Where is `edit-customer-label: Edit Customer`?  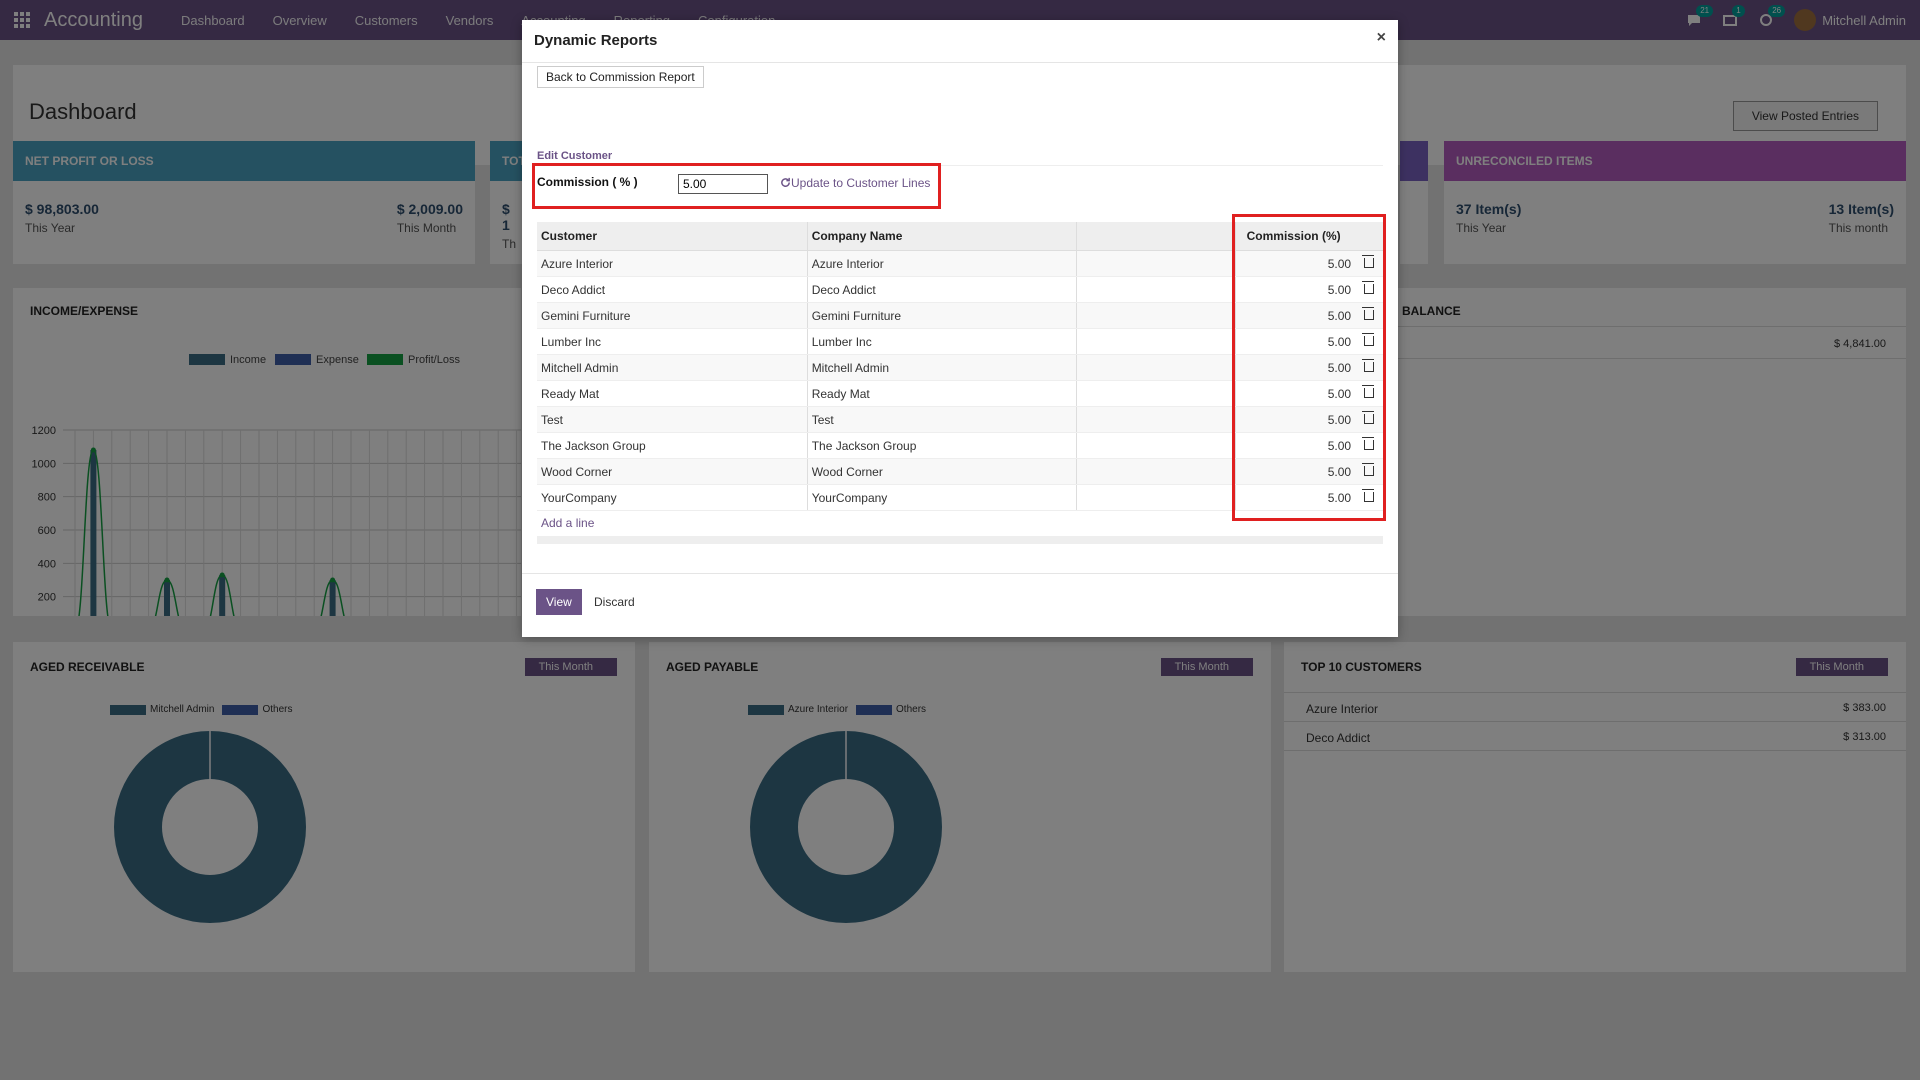
edit-customer-label: Edit Customer is located at coordinates (575, 156).